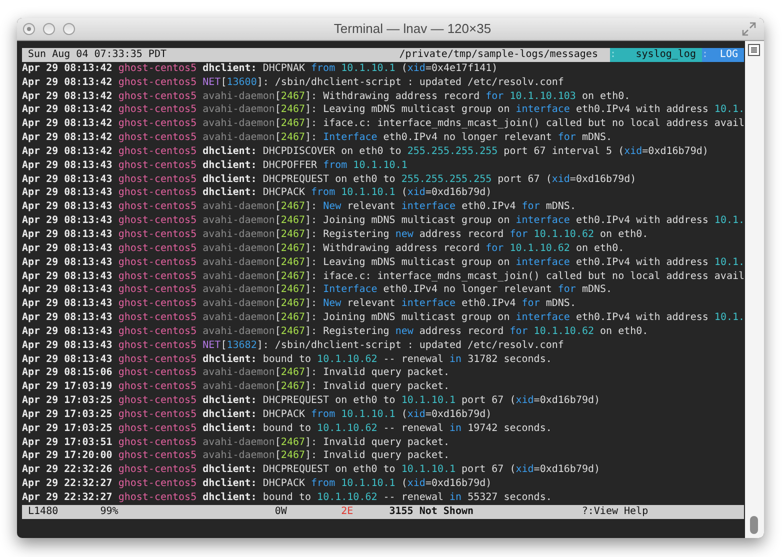 The width and height of the screenshot is (782, 557). I want to click on log-line: Apr 29 17:03:51 ghost-centos5 avahi-daemon[2467]: Invalid query packet., so click(236, 443).